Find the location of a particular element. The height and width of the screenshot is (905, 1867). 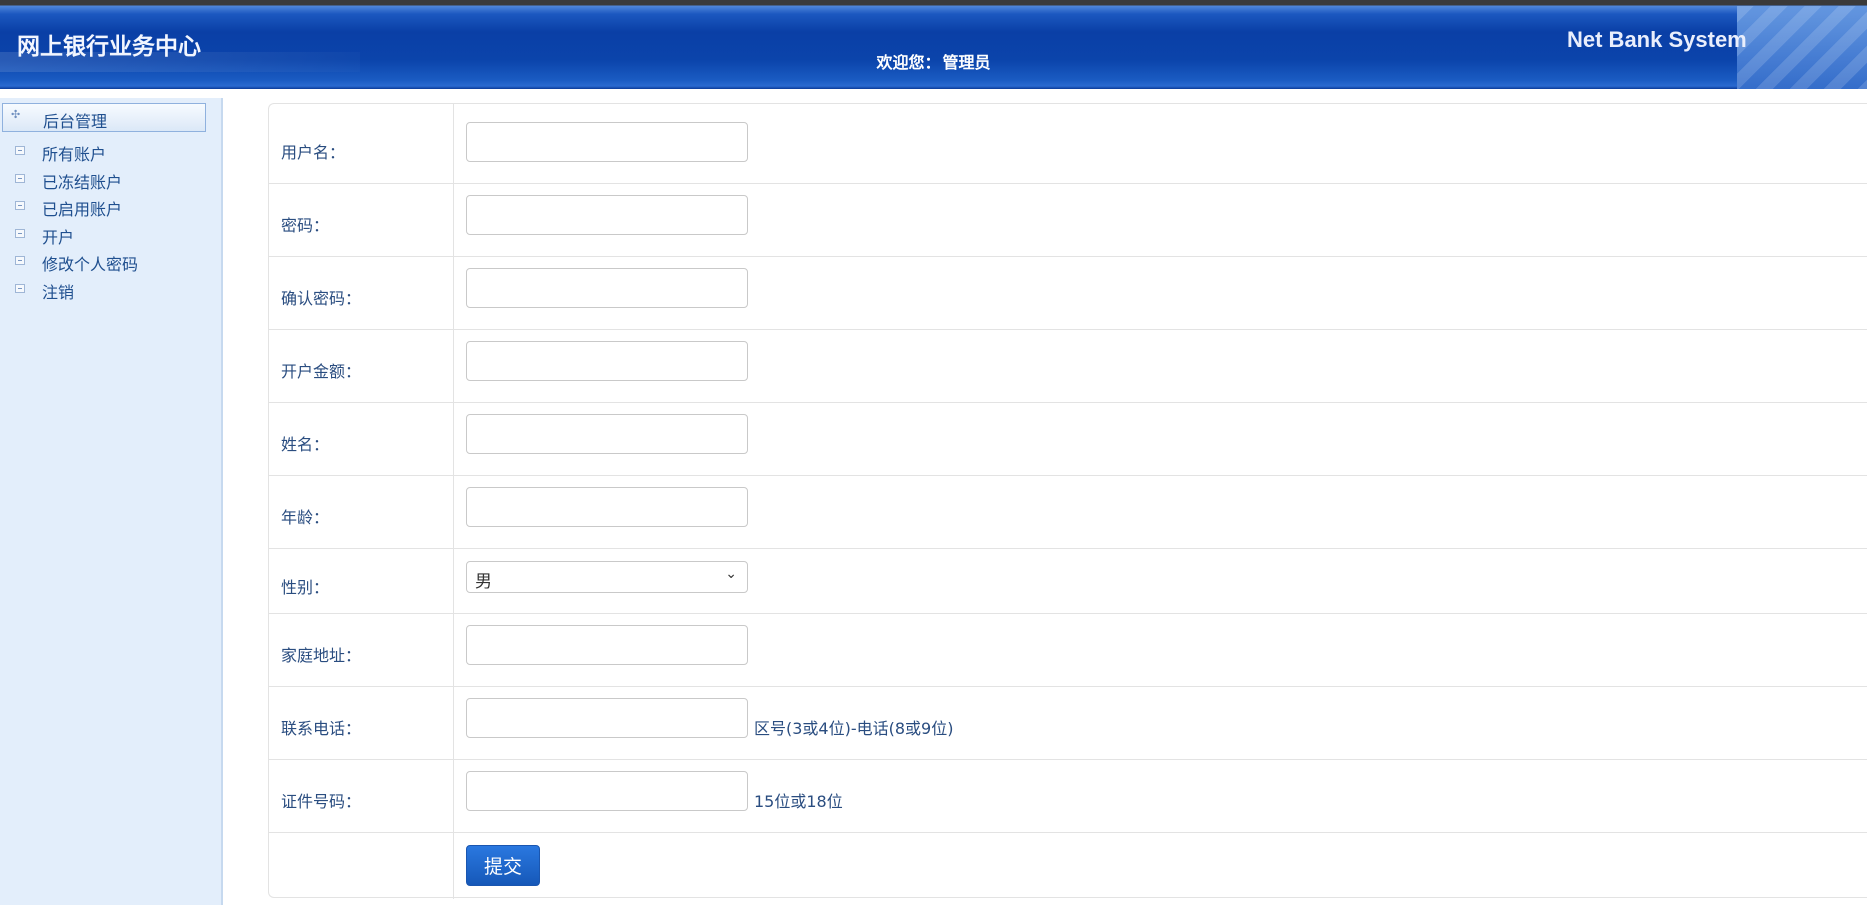

welcome-prefix: 欢迎您： is located at coordinates (908, 62).